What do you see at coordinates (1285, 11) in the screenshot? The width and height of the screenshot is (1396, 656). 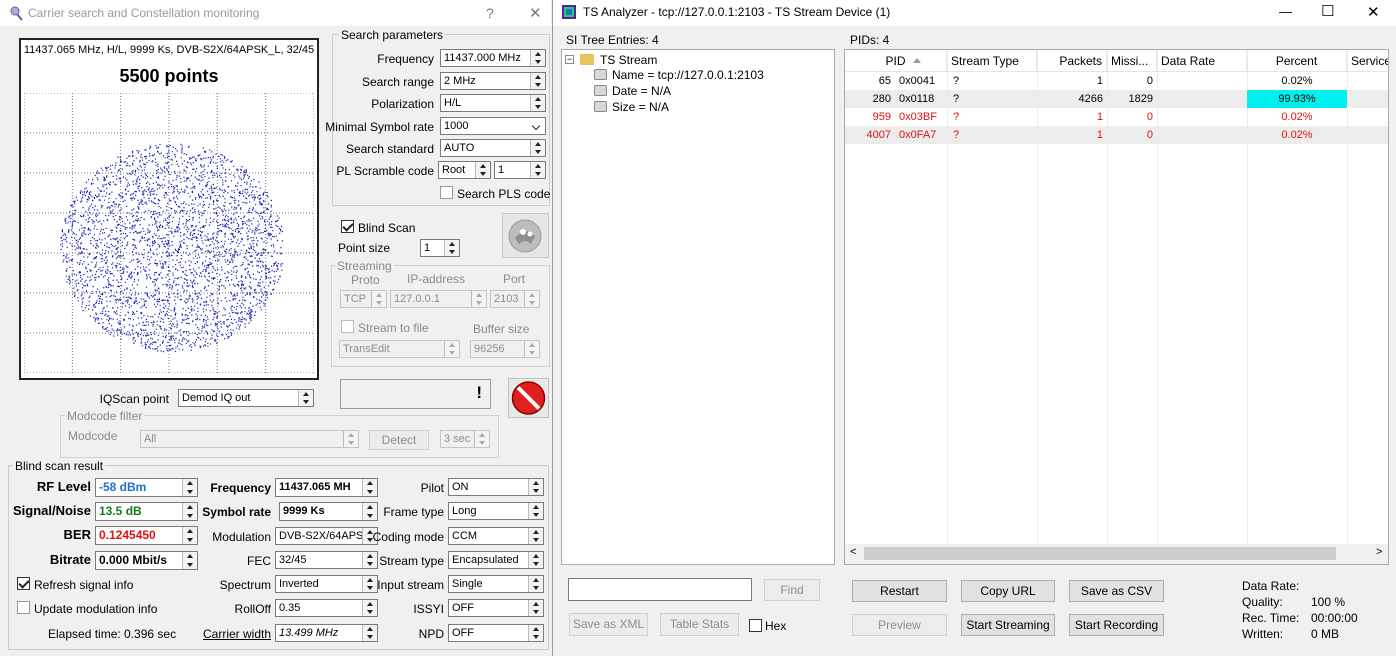 I see `minimize-button: —` at bounding box center [1285, 11].